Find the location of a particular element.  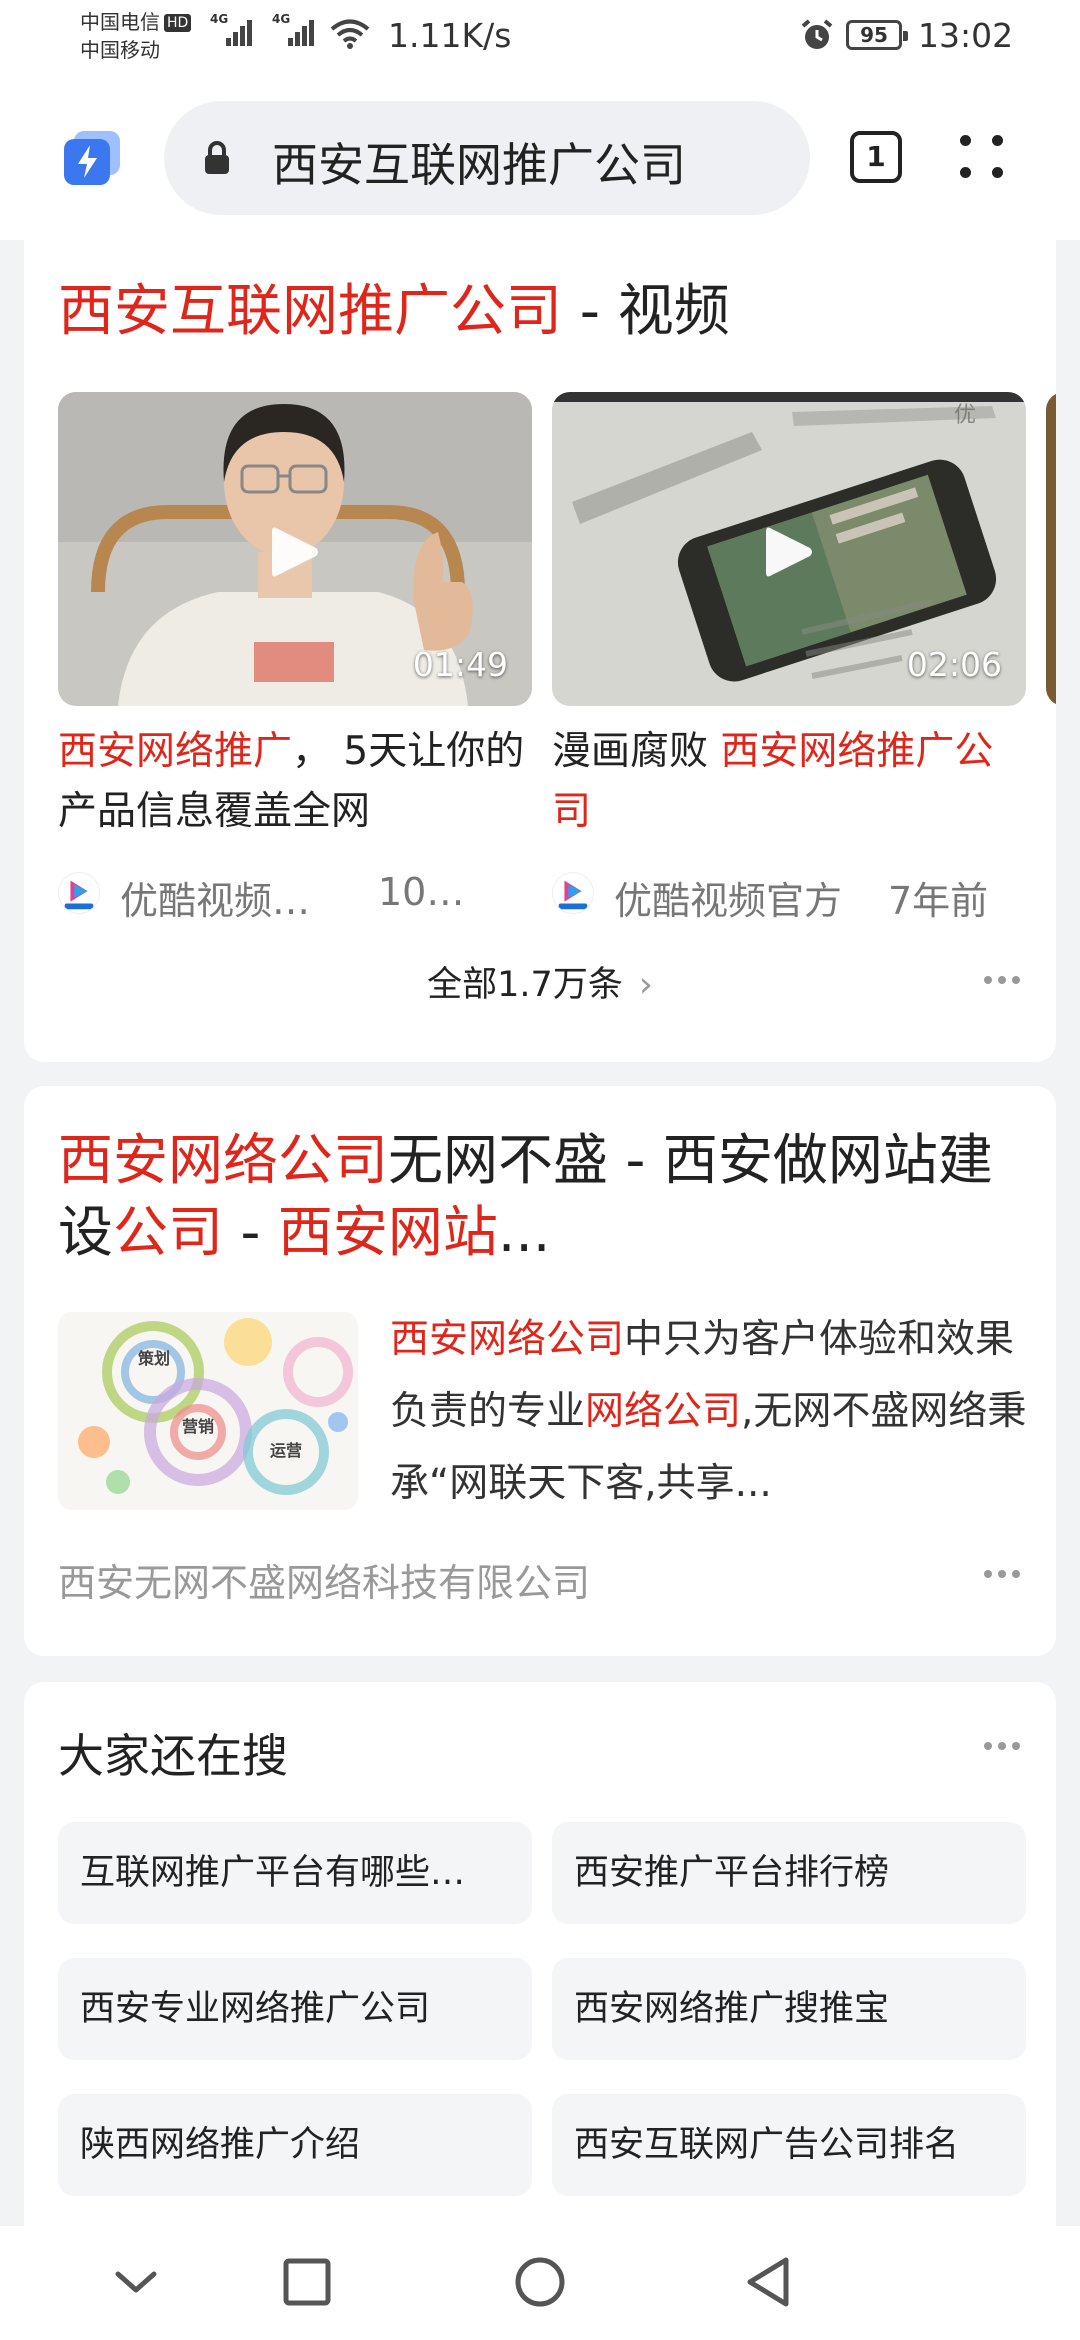

home-icon is located at coordinates (540, 2282).